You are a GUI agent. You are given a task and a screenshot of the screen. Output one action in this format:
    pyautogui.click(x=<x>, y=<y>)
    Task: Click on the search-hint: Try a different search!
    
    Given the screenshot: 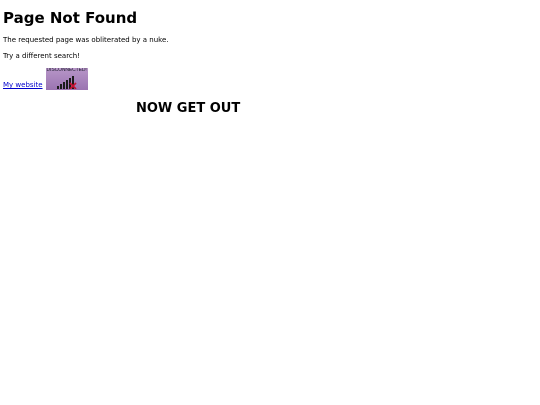 What is the action you would take?
    pyautogui.click(x=42, y=56)
    